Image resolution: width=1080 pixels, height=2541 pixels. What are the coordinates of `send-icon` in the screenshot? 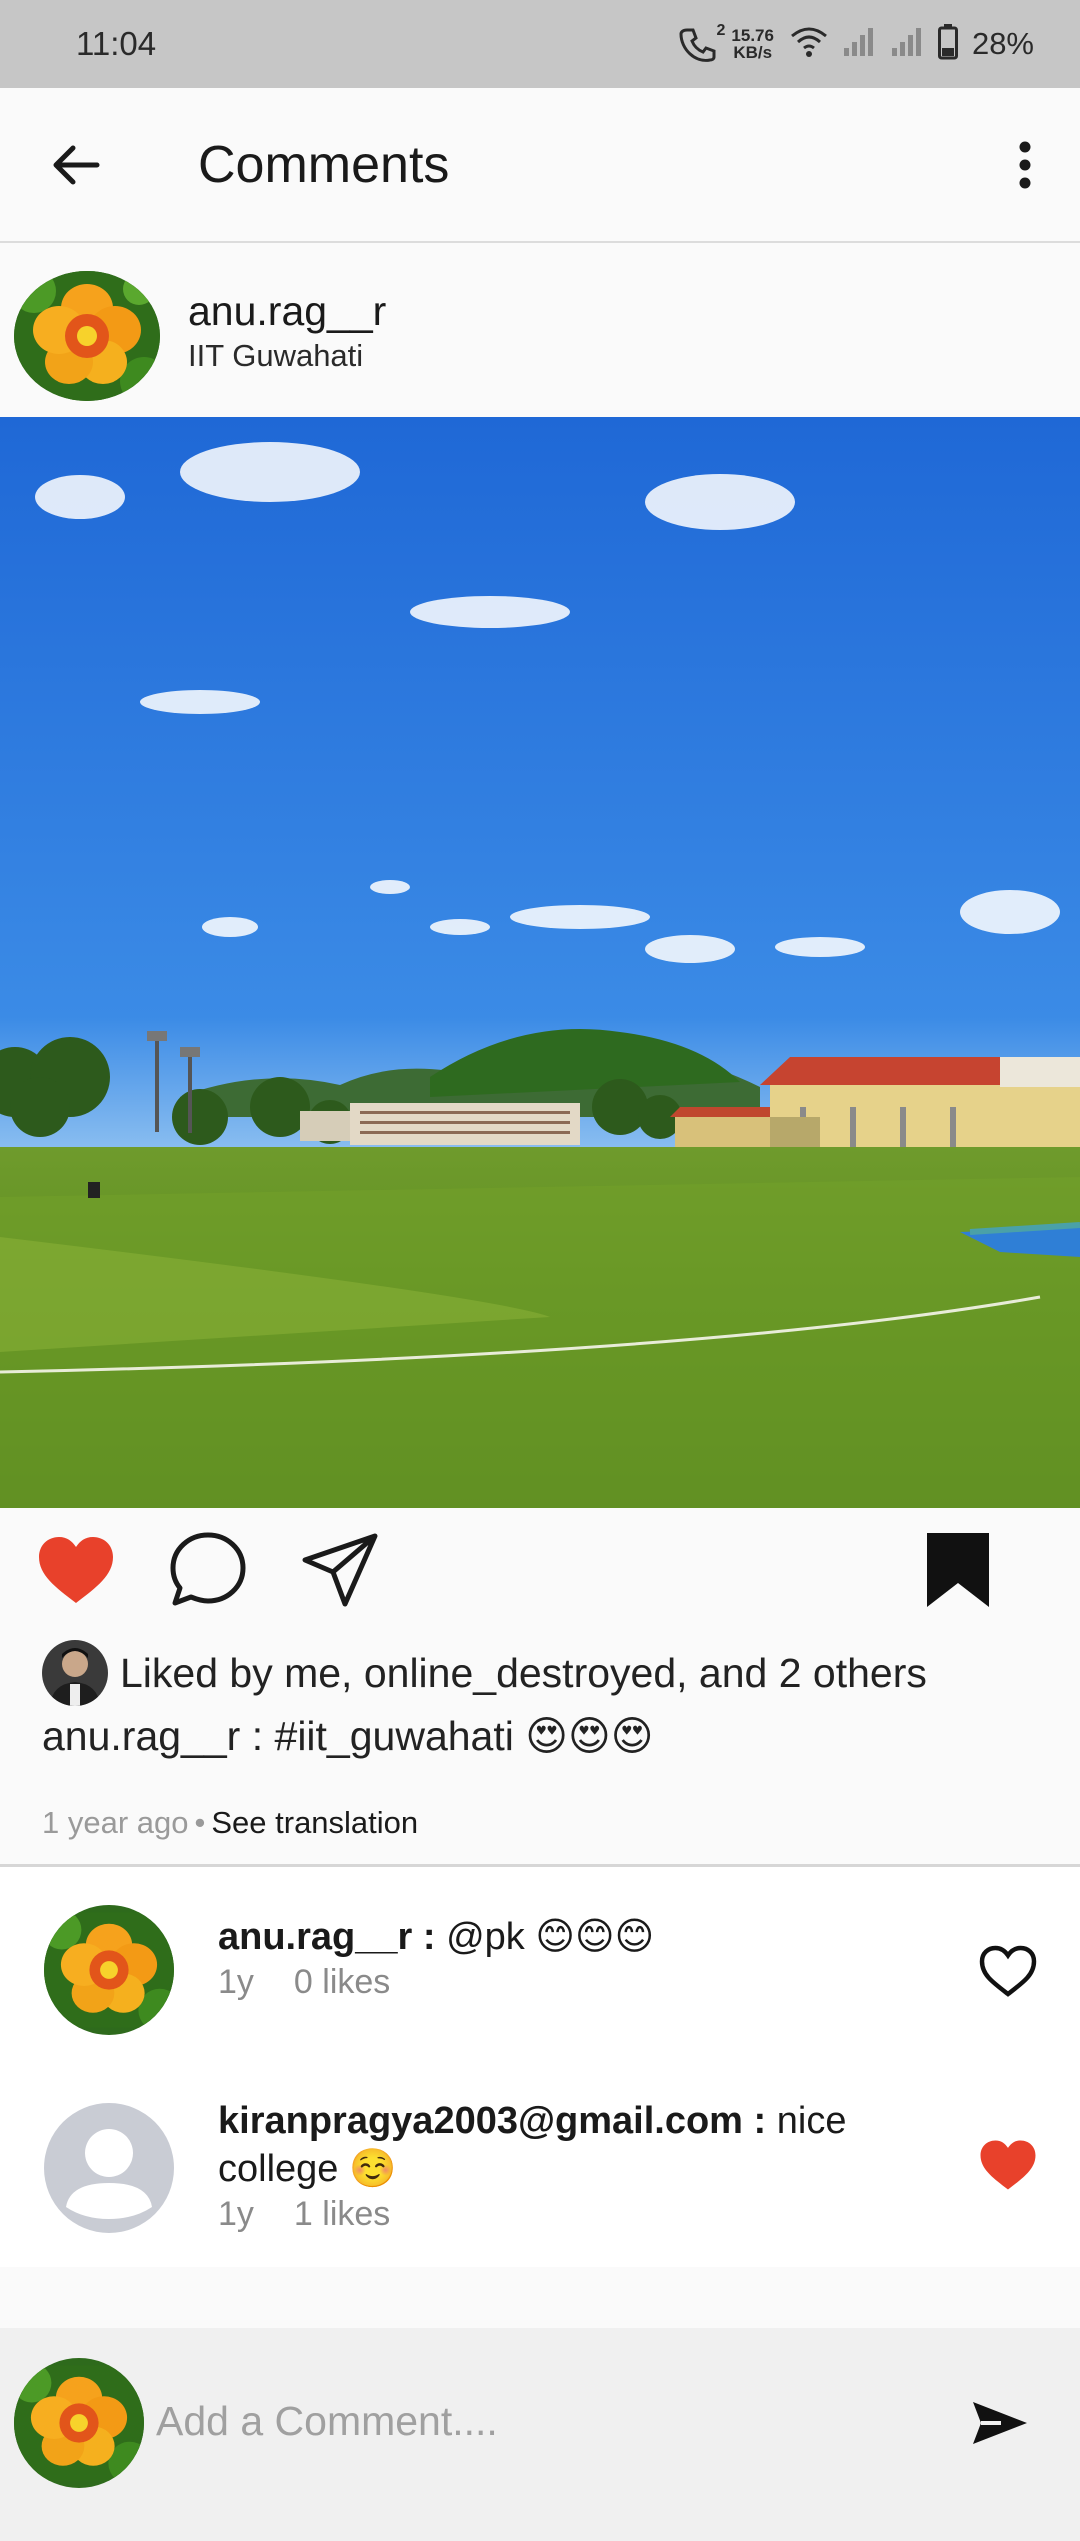 It's located at (1000, 2423).